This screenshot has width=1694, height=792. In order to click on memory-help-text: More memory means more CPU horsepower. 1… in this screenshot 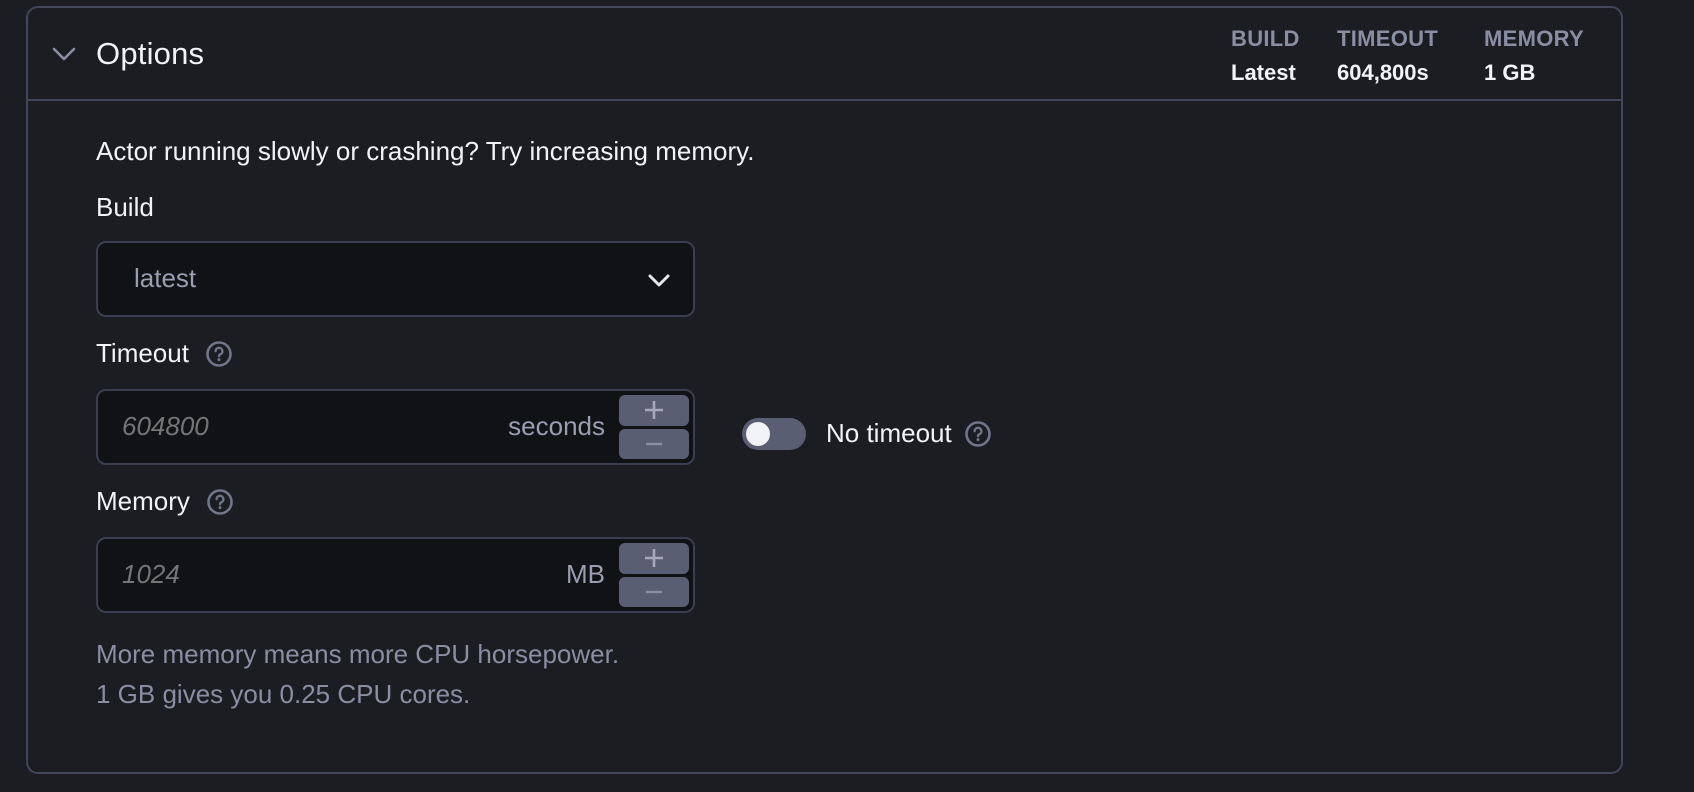, I will do `click(357, 674)`.